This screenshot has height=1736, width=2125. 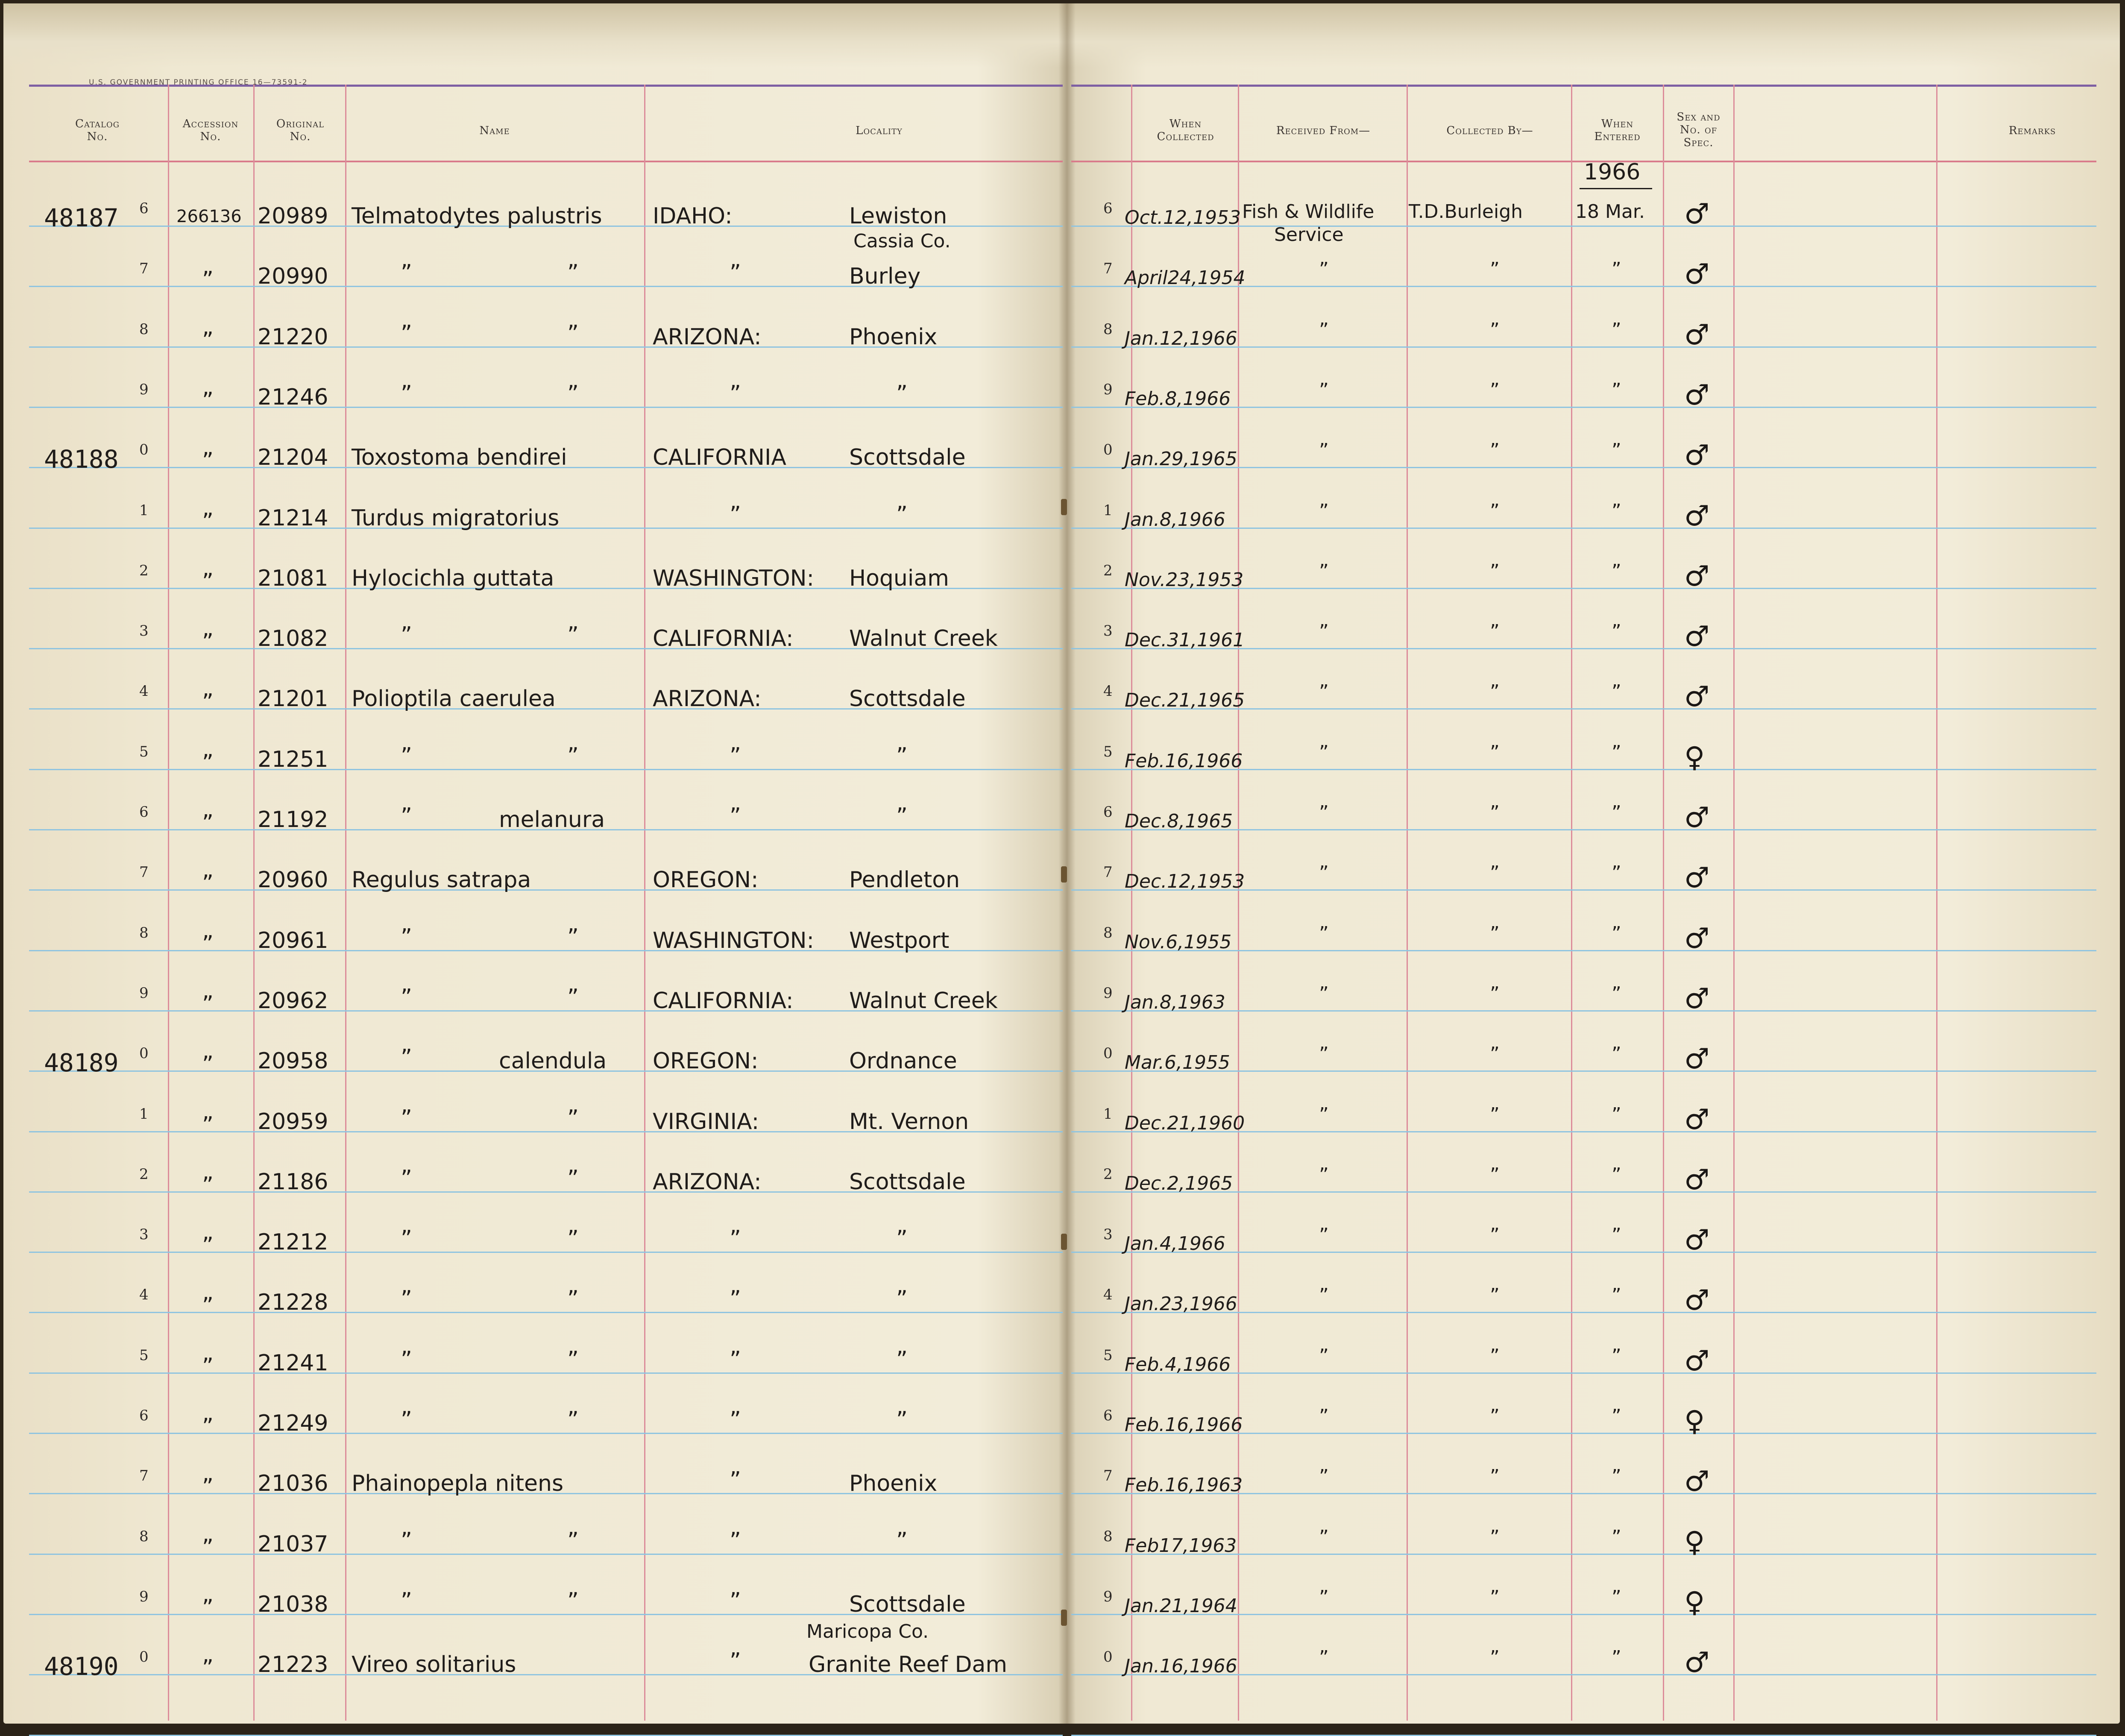 I want to click on original-number: 21201, so click(x=293, y=699).